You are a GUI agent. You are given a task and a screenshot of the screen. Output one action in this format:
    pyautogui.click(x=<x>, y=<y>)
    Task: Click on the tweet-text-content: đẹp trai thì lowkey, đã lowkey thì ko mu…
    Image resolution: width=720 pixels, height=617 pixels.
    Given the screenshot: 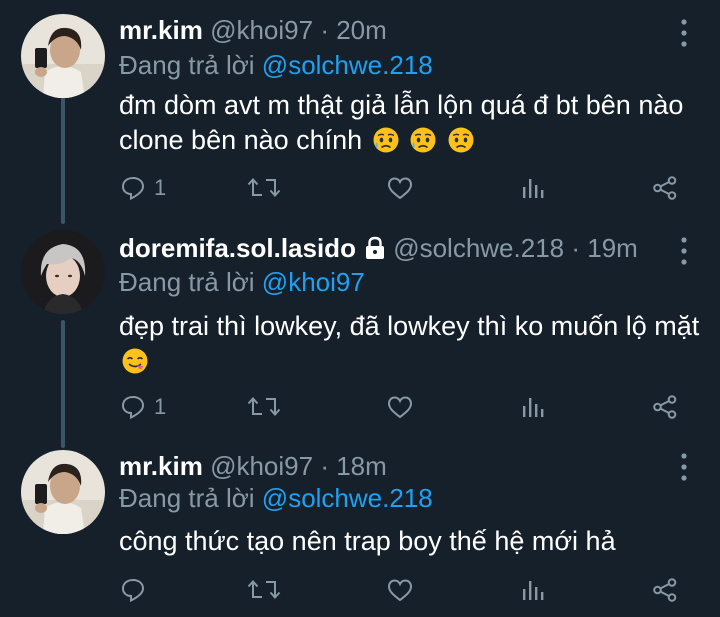 What is the action you would take?
    pyautogui.click(x=409, y=326)
    